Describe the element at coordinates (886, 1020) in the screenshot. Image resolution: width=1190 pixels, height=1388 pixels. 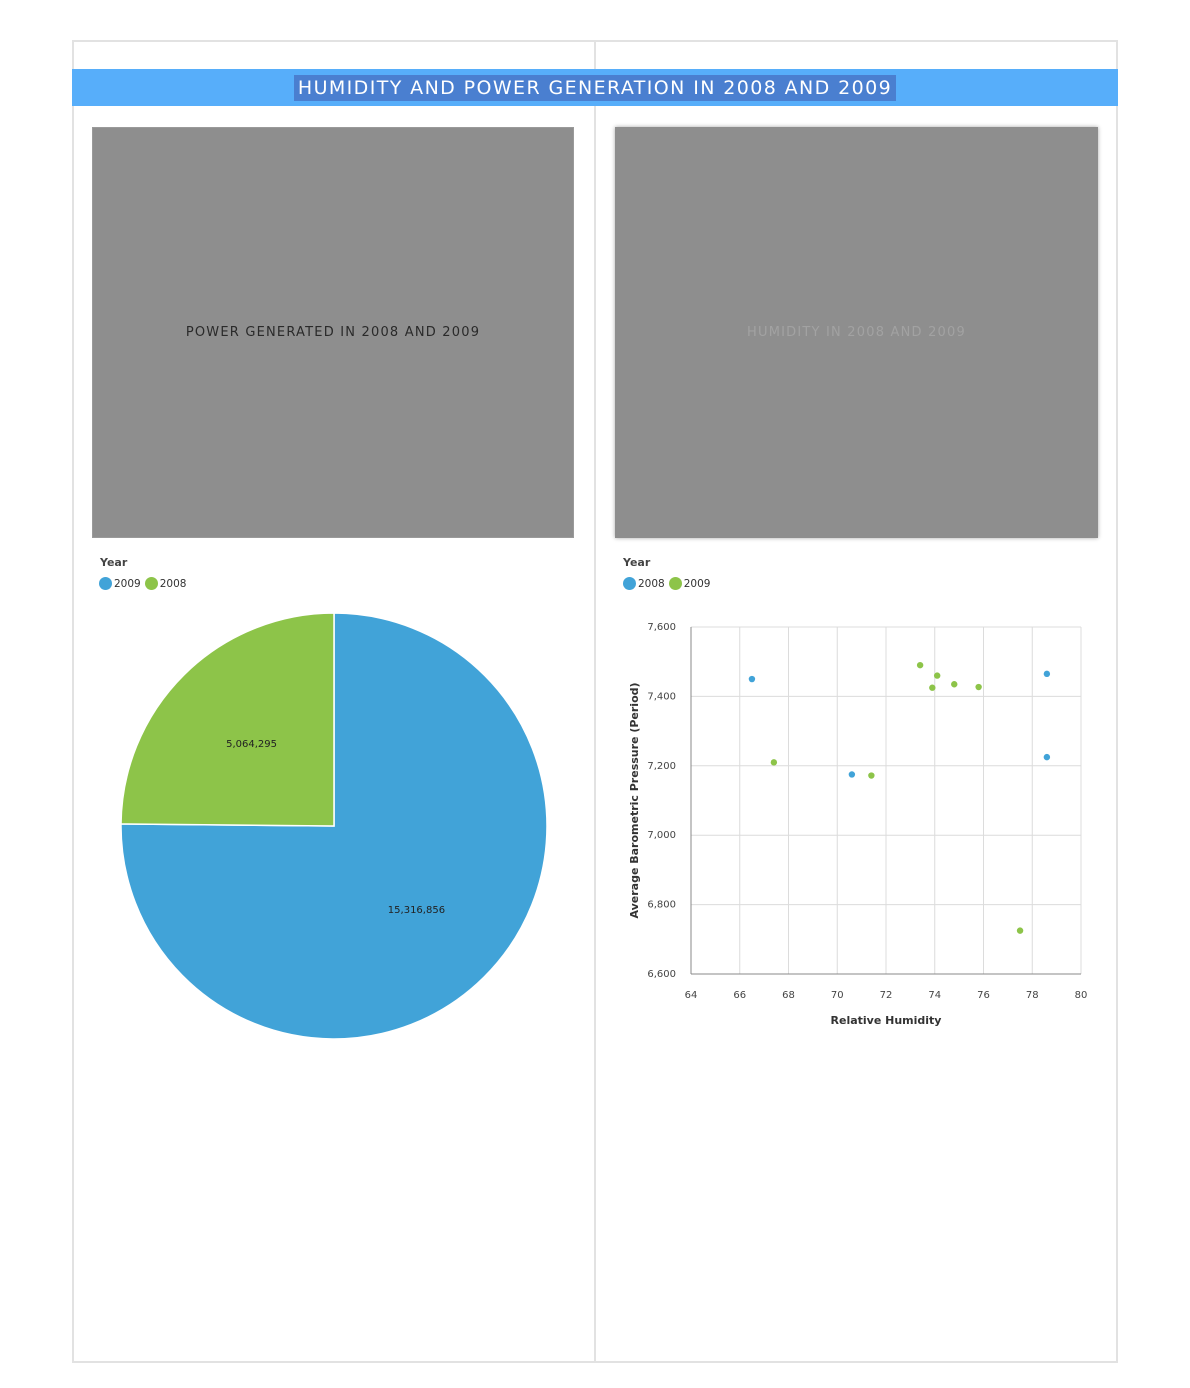
I see `x-axis-title: Relative Humidity` at that location.